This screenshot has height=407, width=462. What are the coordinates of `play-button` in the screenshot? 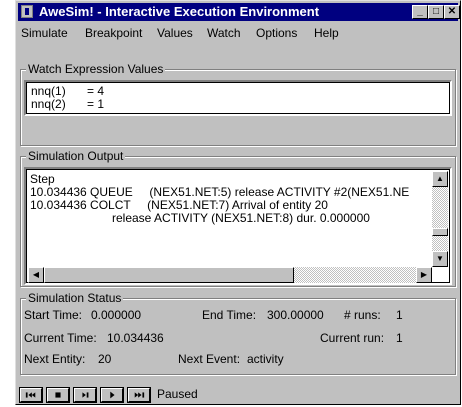 It's located at (112, 395).